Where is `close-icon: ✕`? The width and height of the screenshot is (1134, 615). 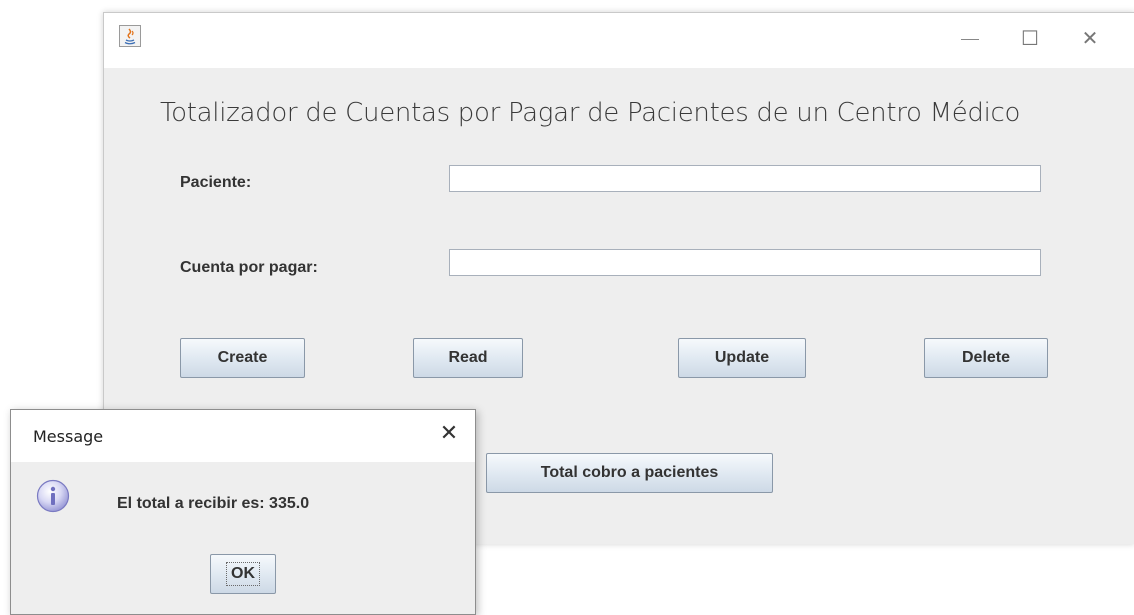 close-icon: ✕ is located at coordinates (1090, 38).